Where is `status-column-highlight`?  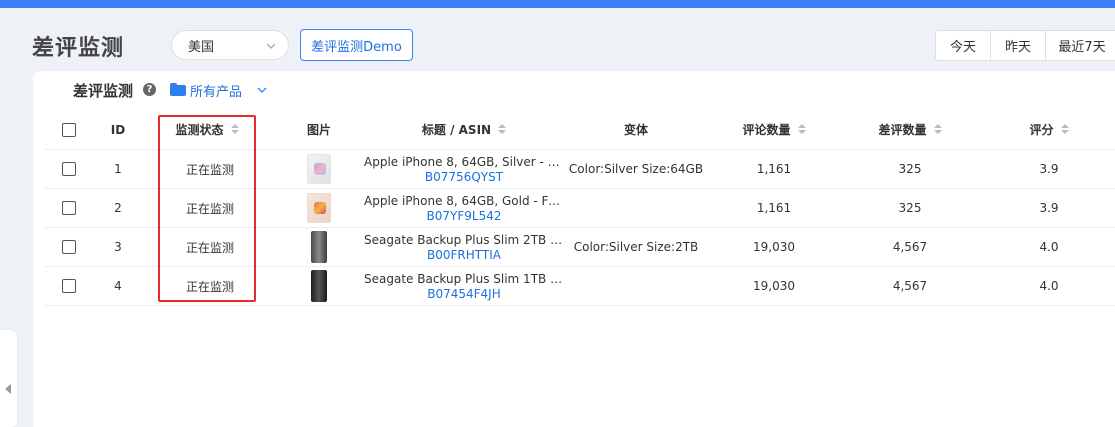
status-column-highlight is located at coordinates (207, 208).